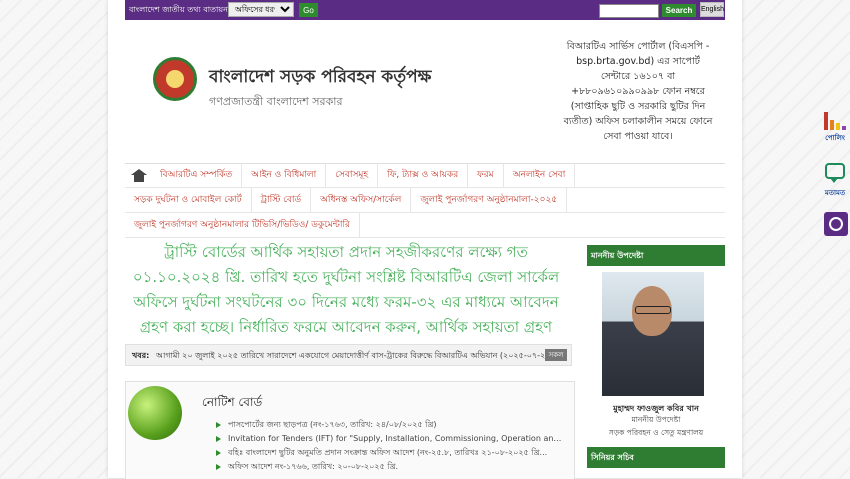 This screenshot has height=479, width=850. Describe the element at coordinates (489, 200) in the screenshot. I see `nav-item-july-2025: জুলাই পুনর্জাগরণ অনুষ্ঠানমালা-২০২৫` at that location.